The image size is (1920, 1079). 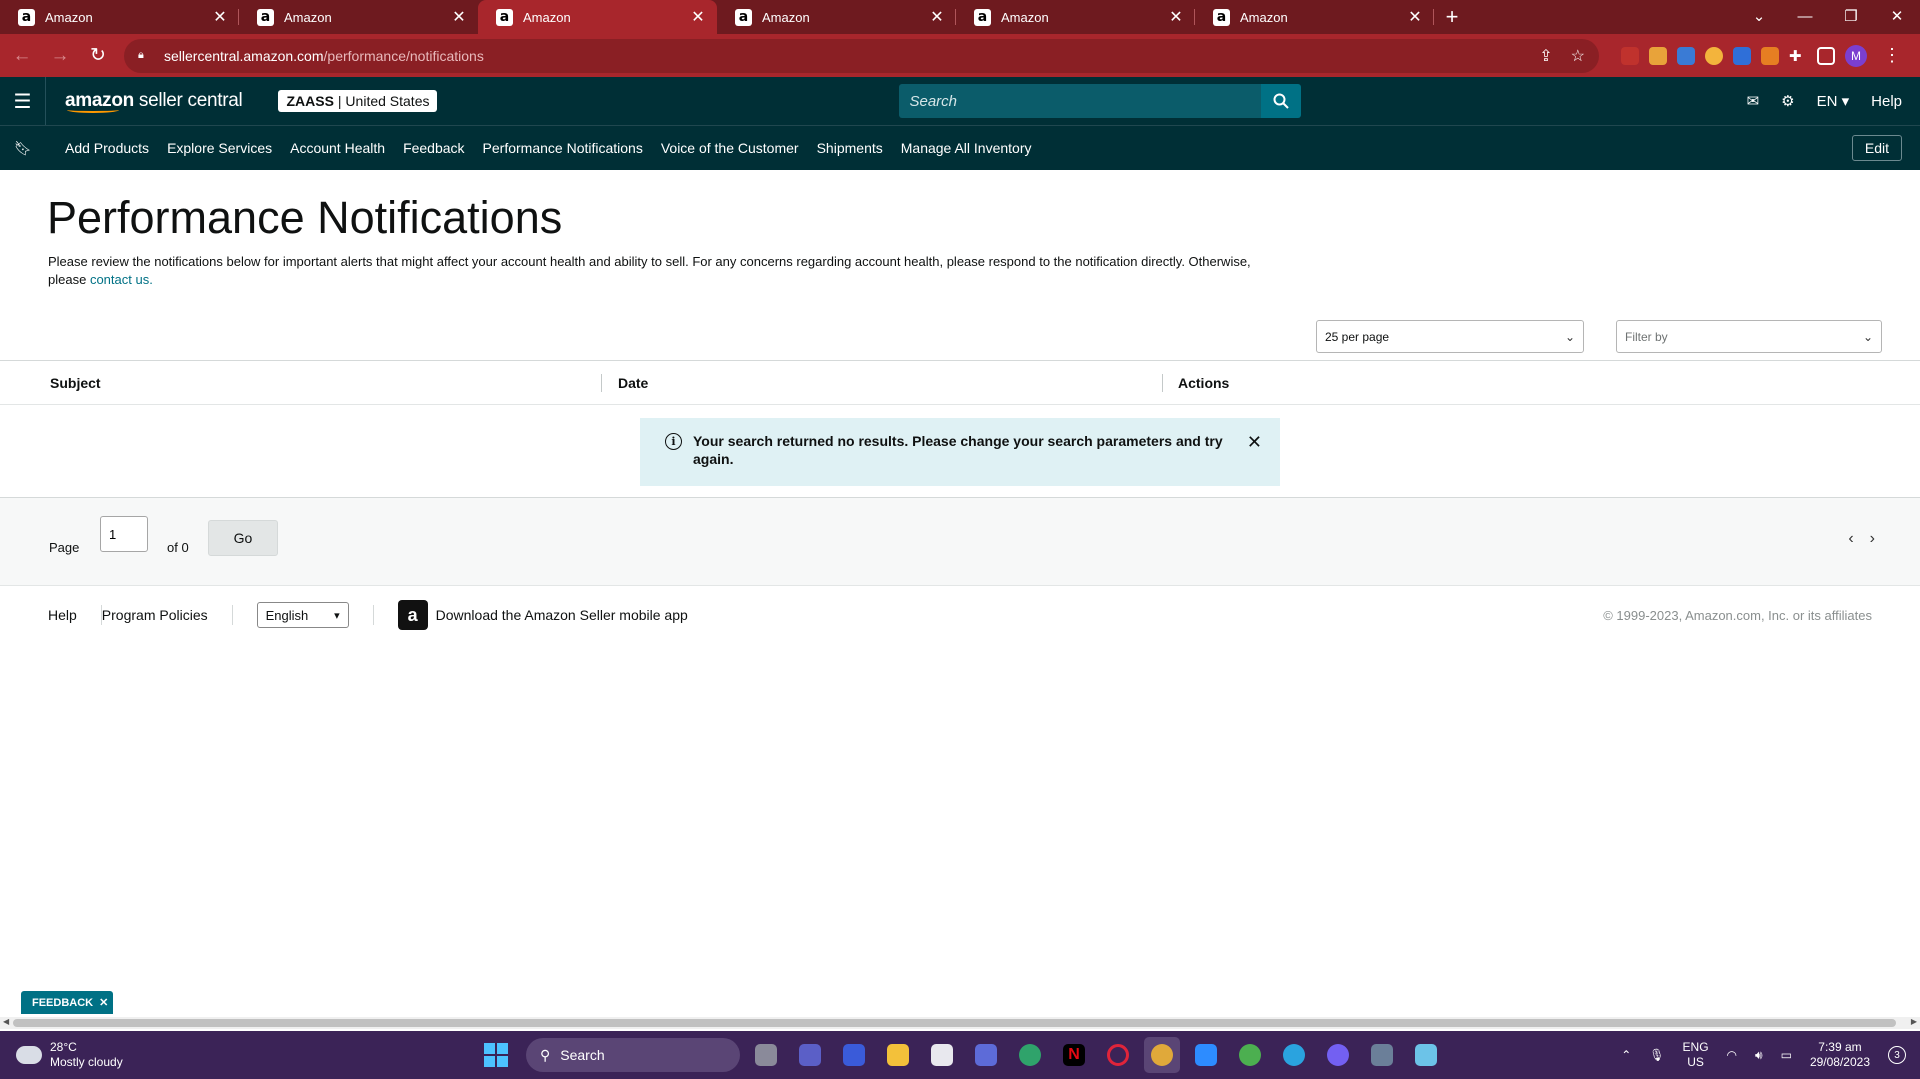 What do you see at coordinates (1897, 1055) in the screenshot?
I see `notification-badge: 3` at bounding box center [1897, 1055].